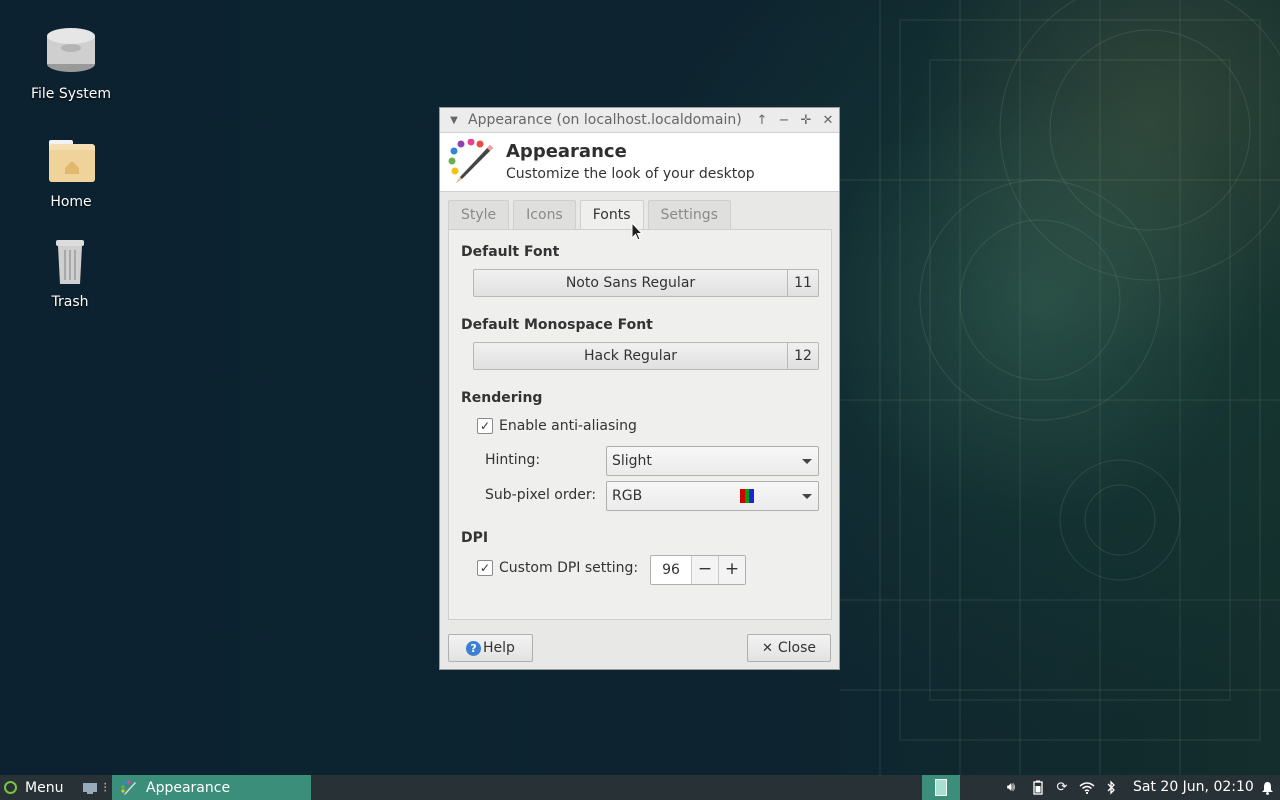  What do you see at coordinates (747, 496) in the screenshot?
I see `rgb-swatch-icon` at bounding box center [747, 496].